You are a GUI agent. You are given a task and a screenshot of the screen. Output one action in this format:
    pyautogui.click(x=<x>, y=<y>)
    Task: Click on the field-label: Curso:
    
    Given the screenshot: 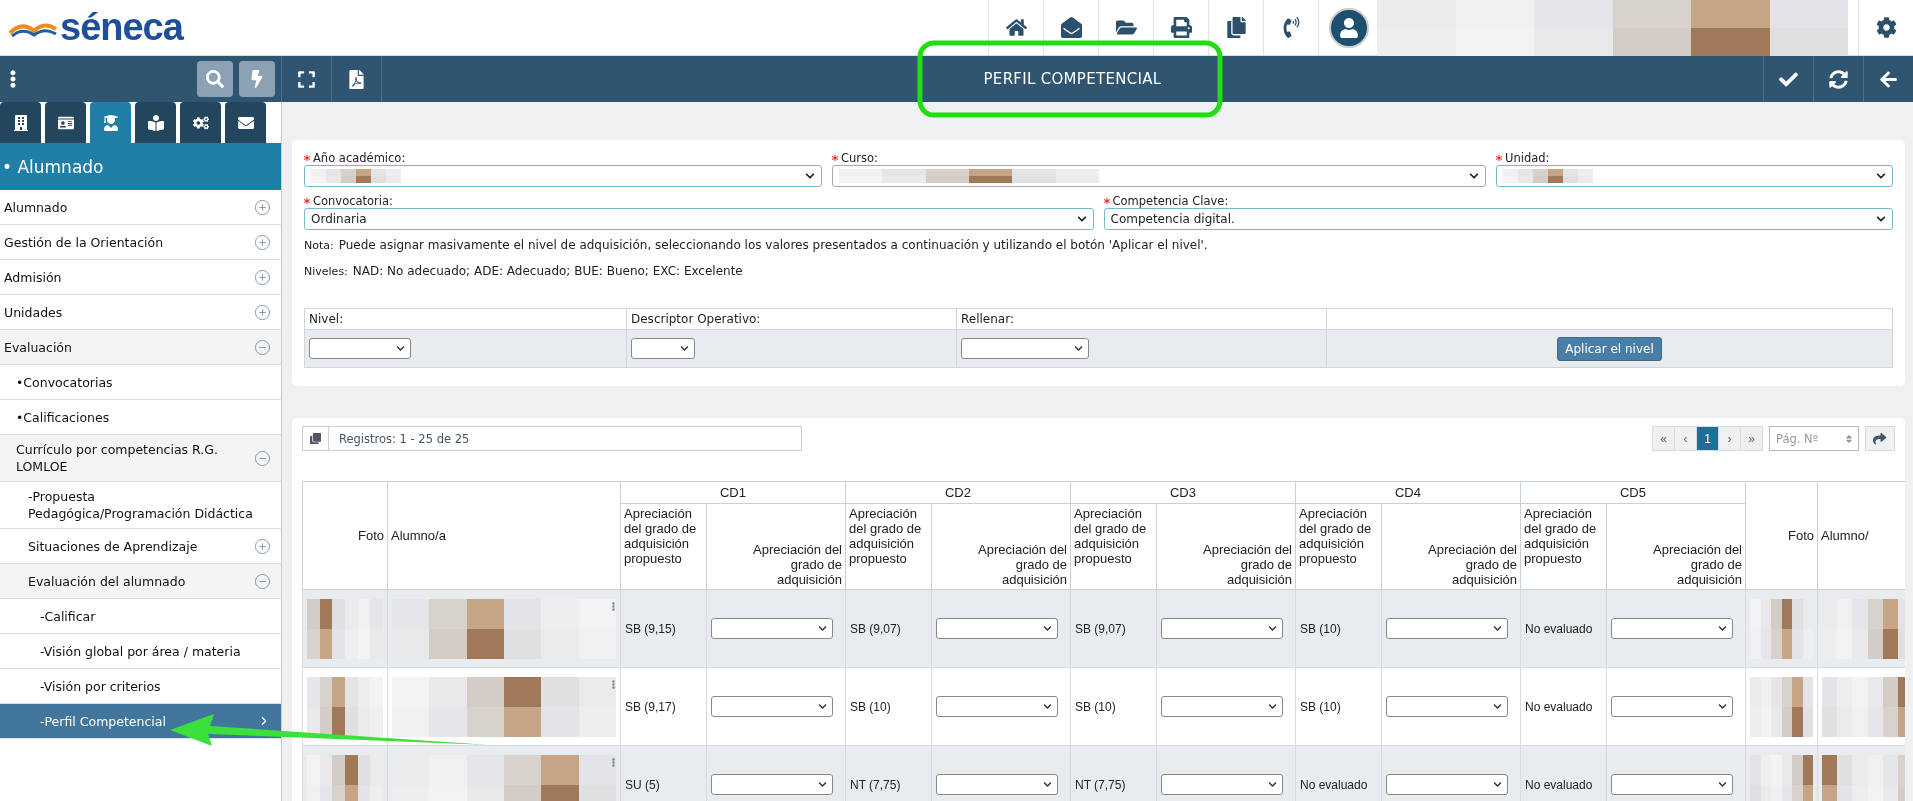 What is the action you would take?
    pyautogui.click(x=859, y=157)
    